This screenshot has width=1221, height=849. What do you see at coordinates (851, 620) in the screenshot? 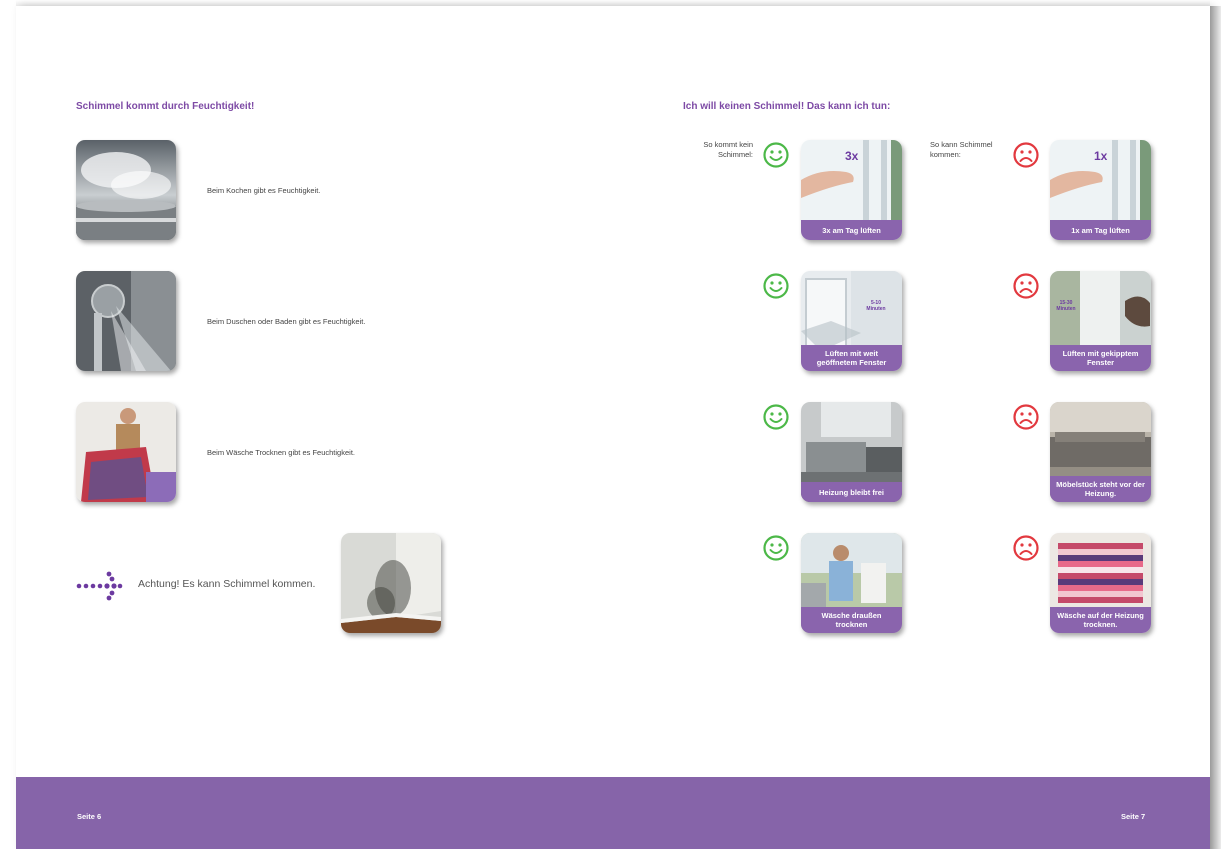
I see `tile-label: Wäsche draußen trocknen` at bounding box center [851, 620].